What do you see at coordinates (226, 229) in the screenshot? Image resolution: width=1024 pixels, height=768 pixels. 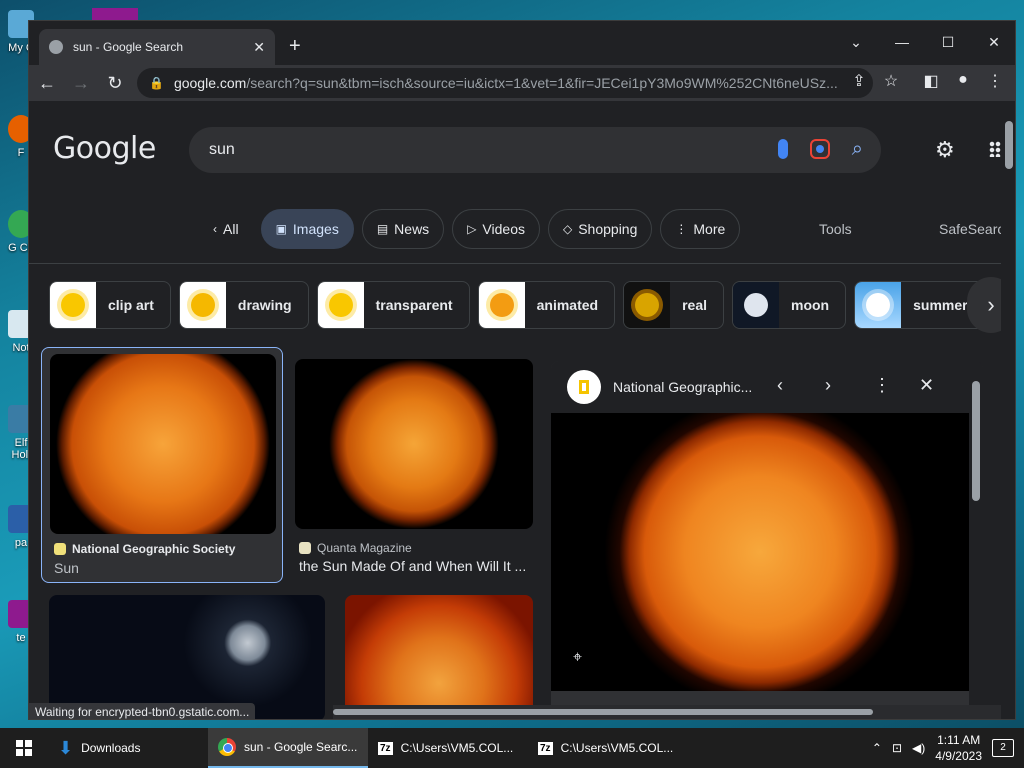 I see `tab-all: ‹ All` at bounding box center [226, 229].